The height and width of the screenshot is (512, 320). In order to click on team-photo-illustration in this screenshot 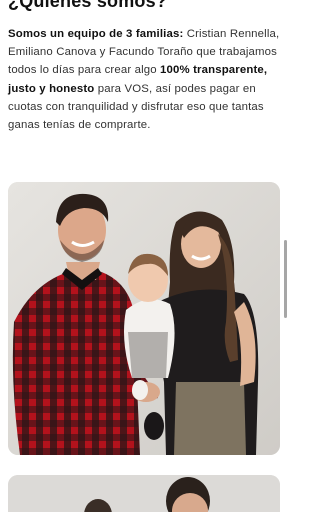, I will do `click(144, 493)`.